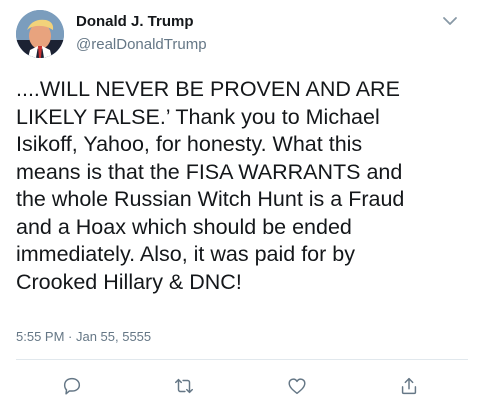  I want to click on avatar-image, so click(40, 34).